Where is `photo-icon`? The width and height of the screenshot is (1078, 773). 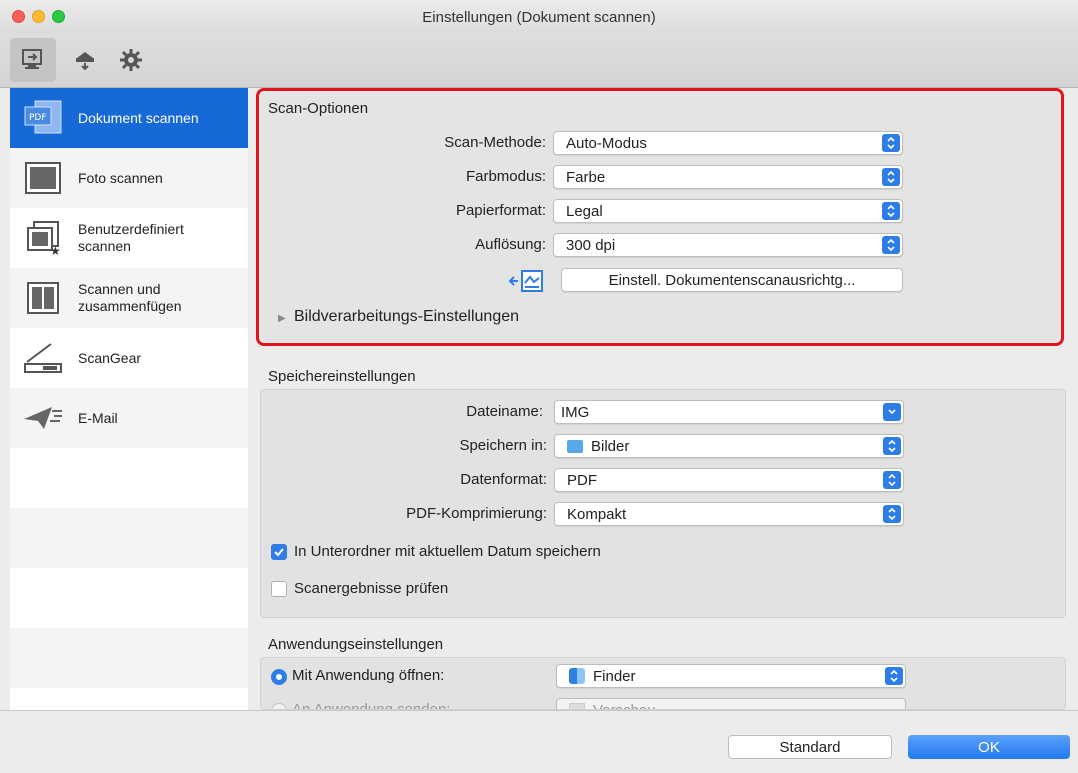
photo-icon is located at coordinates (43, 178).